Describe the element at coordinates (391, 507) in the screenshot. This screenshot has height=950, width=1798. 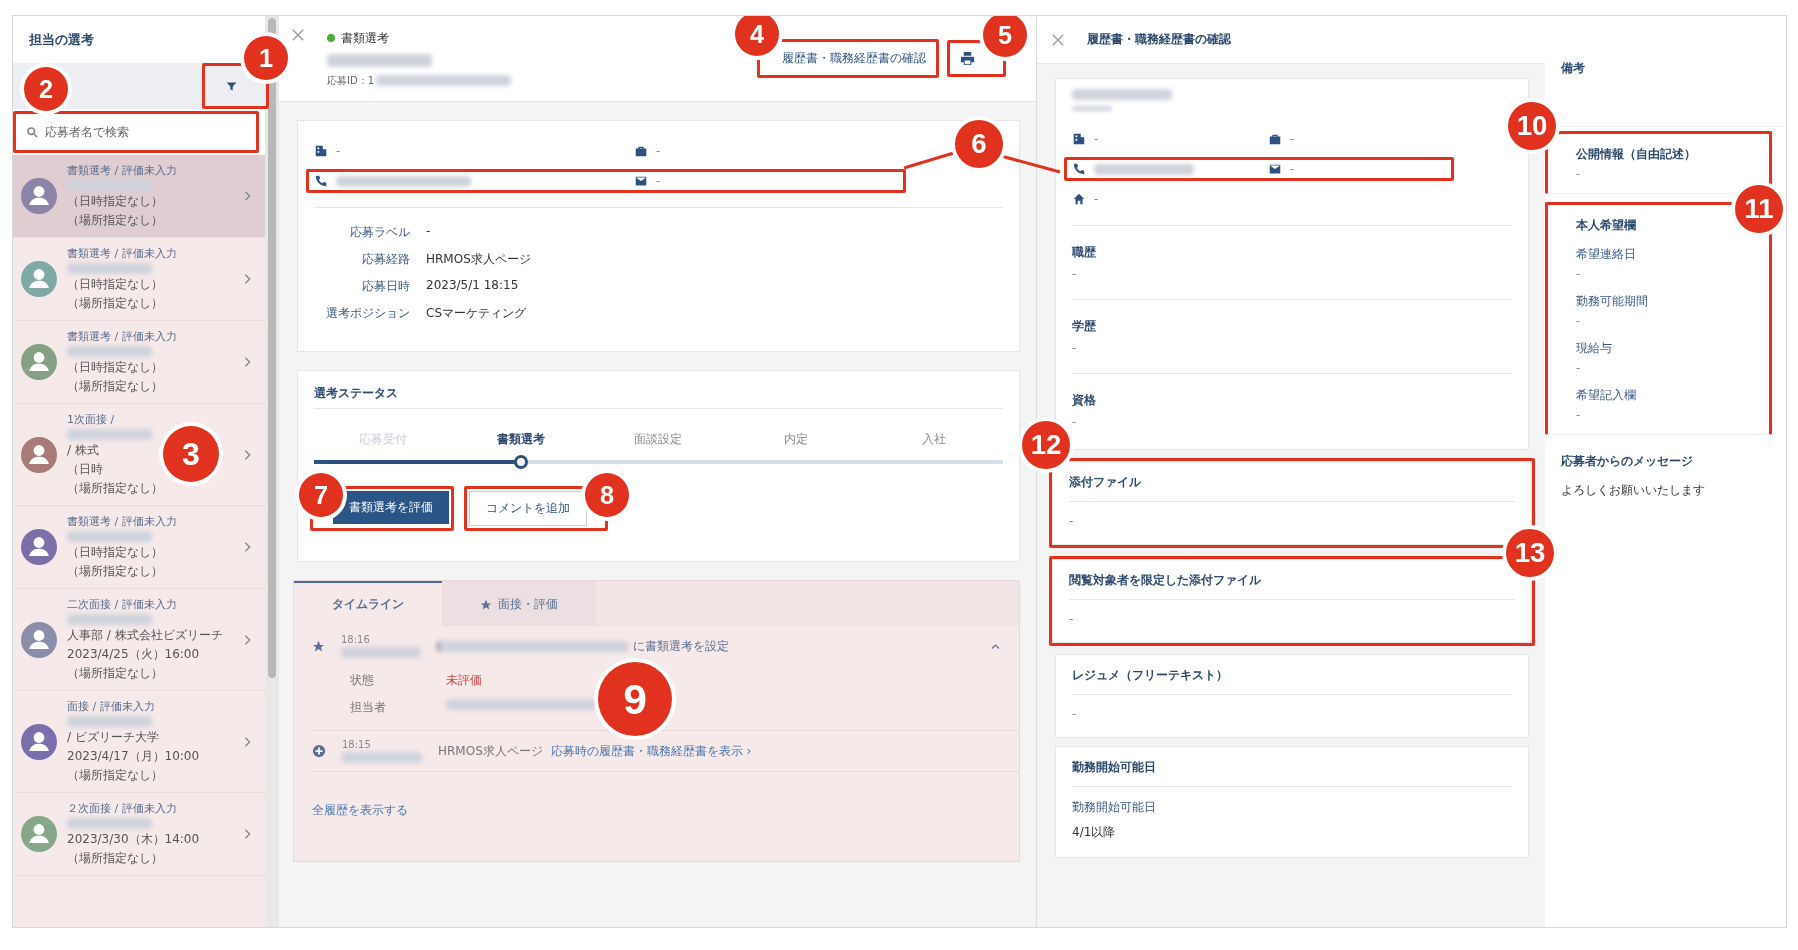
I see `evaluate-button: 書類選考を評価` at that location.